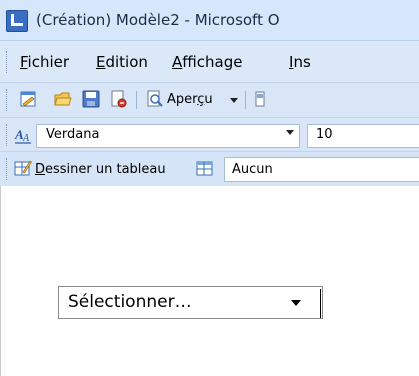 The height and width of the screenshot is (376, 419). Describe the element at coordinates (40, 169) in the screenshot. I see `draw-table-accel: D` at that location.